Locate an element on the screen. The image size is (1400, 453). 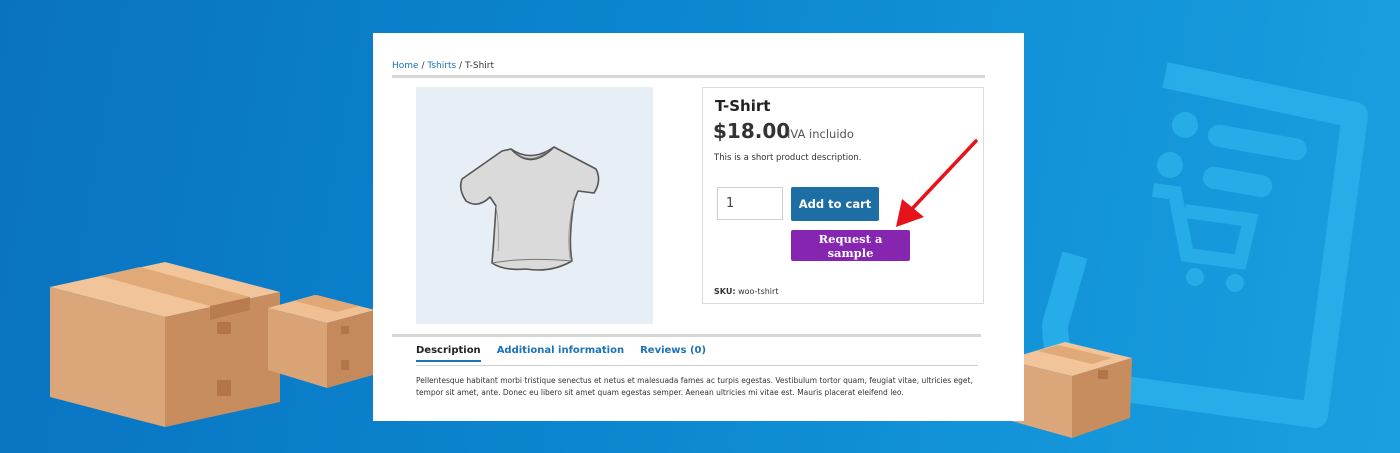
breadcrumb: Home / Tshirts / T-Shirt is located at coordinates (443, 66).